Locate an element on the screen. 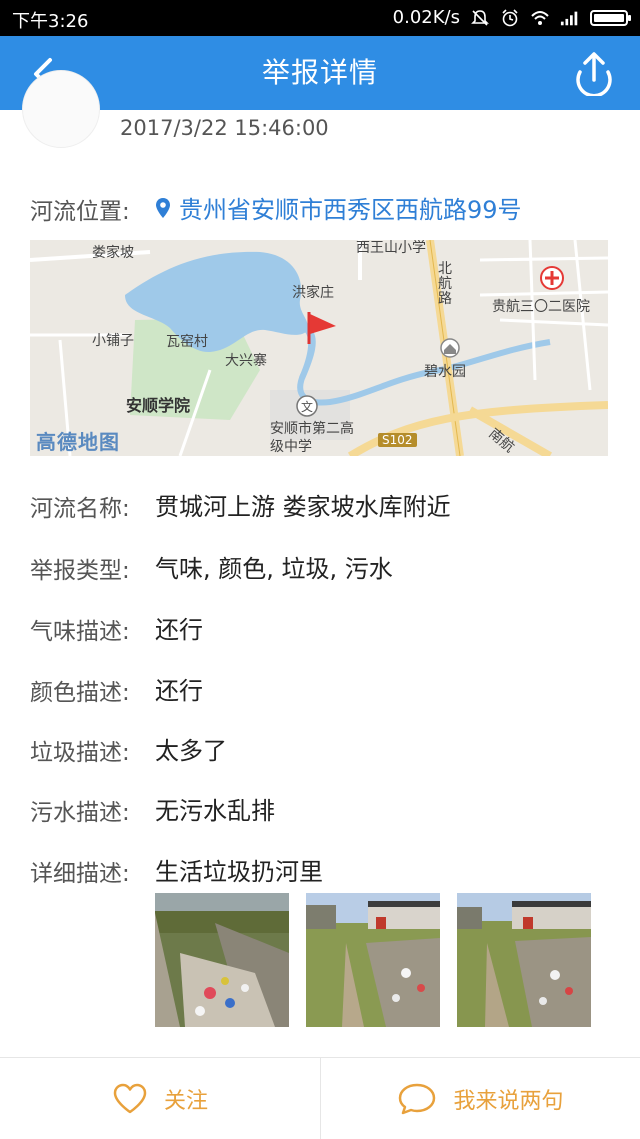 The width and height of the screenshot is (640, 1139). comment-bubble-icon is located at coordinates (417, 1098).